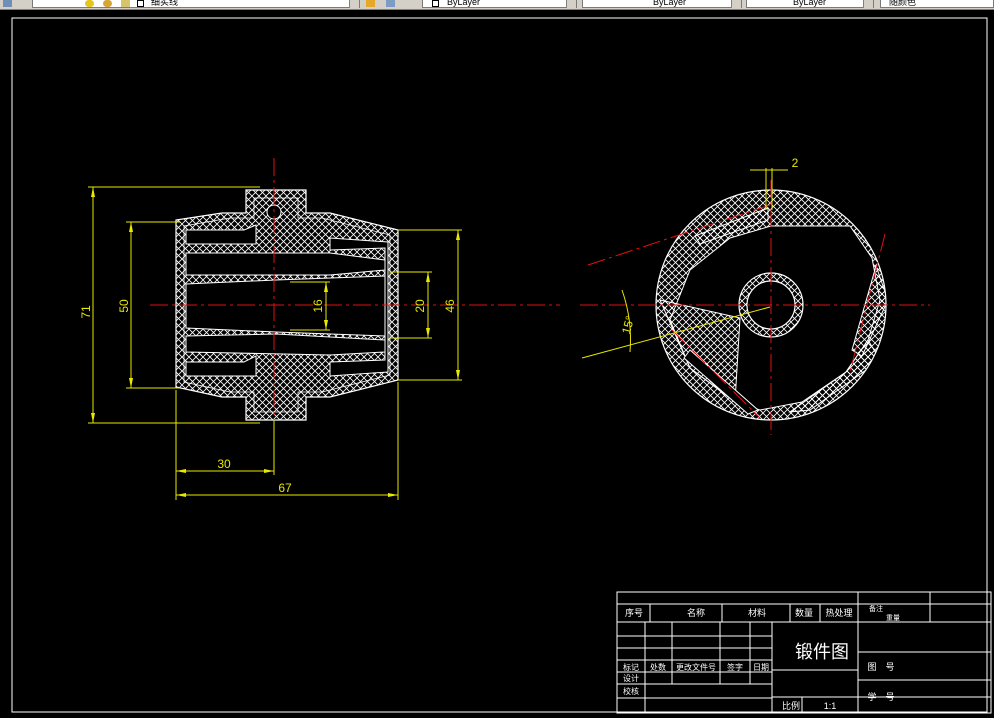 The image size is (994, 718). What do you see at coordinates (937, 4) in the screenshot?
I see `plotstyle-combo: 随颜色` at bounding box center [937, 4].